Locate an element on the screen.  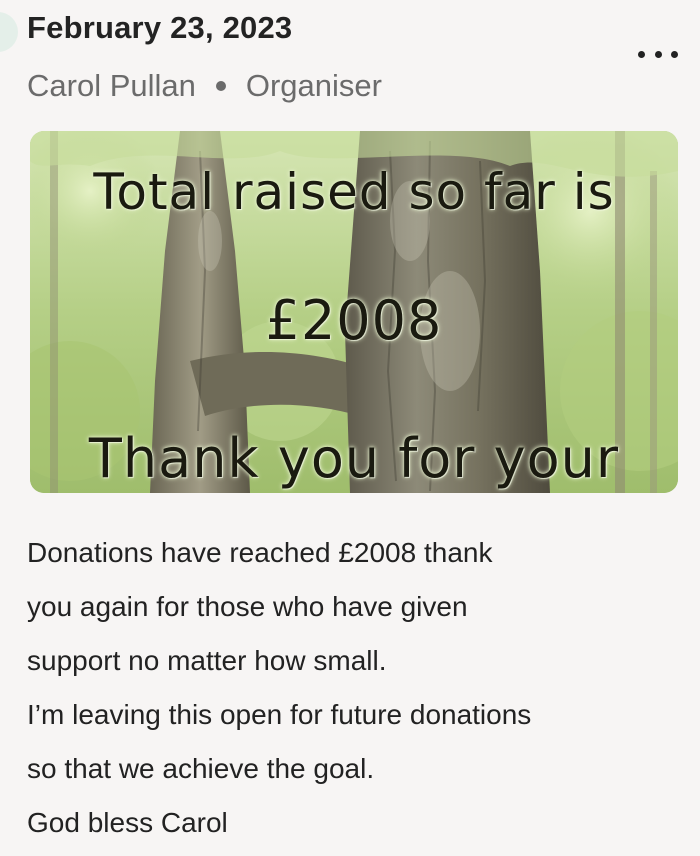
author-role: Organiser is located at coordinates (313, 85).